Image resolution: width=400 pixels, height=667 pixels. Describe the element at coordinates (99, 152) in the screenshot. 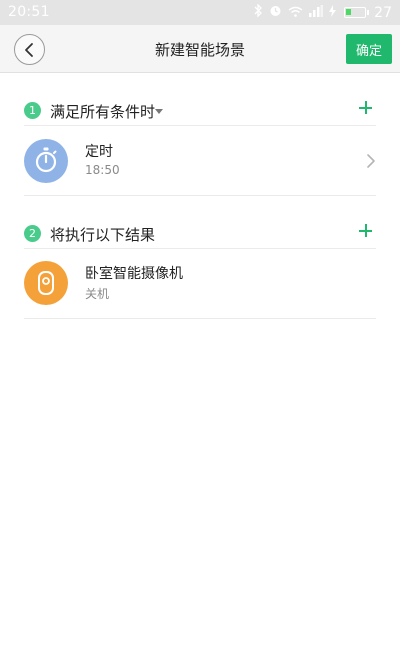

I see `condition-title: 定时` at that location.